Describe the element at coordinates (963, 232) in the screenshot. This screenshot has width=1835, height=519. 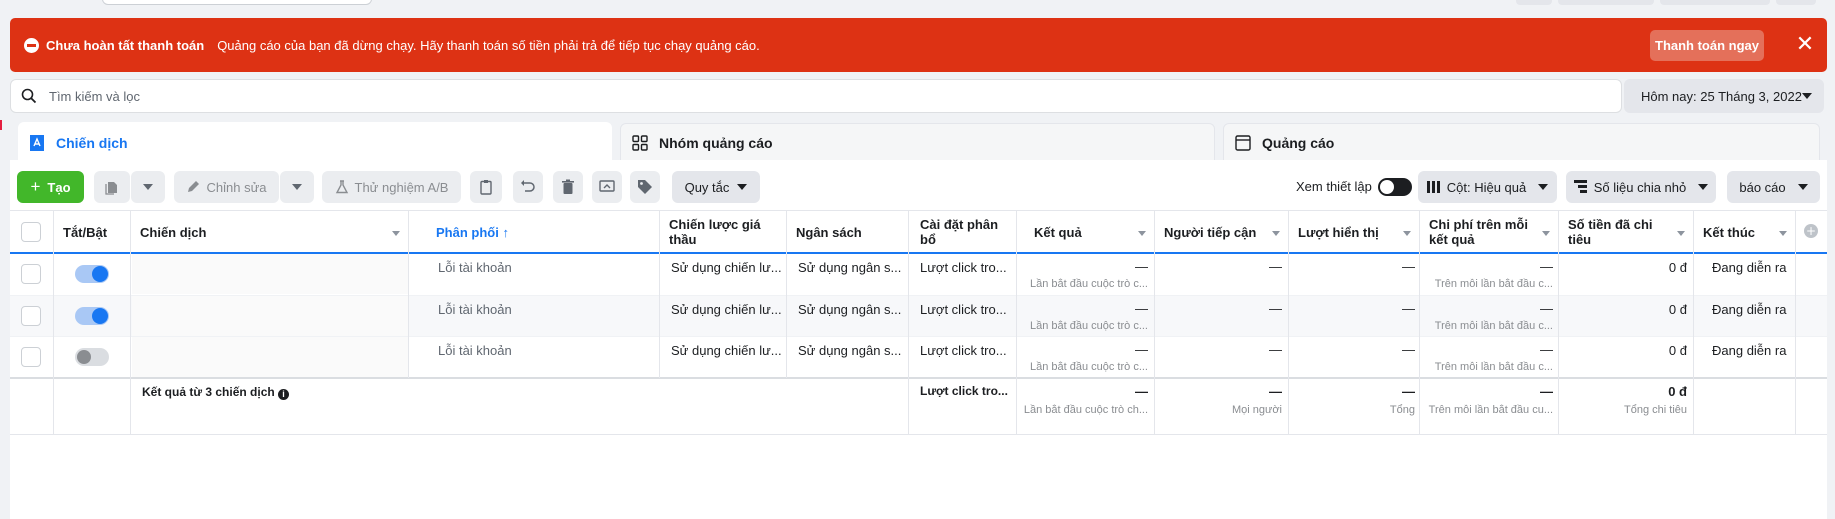
I see `header-attribution: Cài đặt phân bổ` at that location.